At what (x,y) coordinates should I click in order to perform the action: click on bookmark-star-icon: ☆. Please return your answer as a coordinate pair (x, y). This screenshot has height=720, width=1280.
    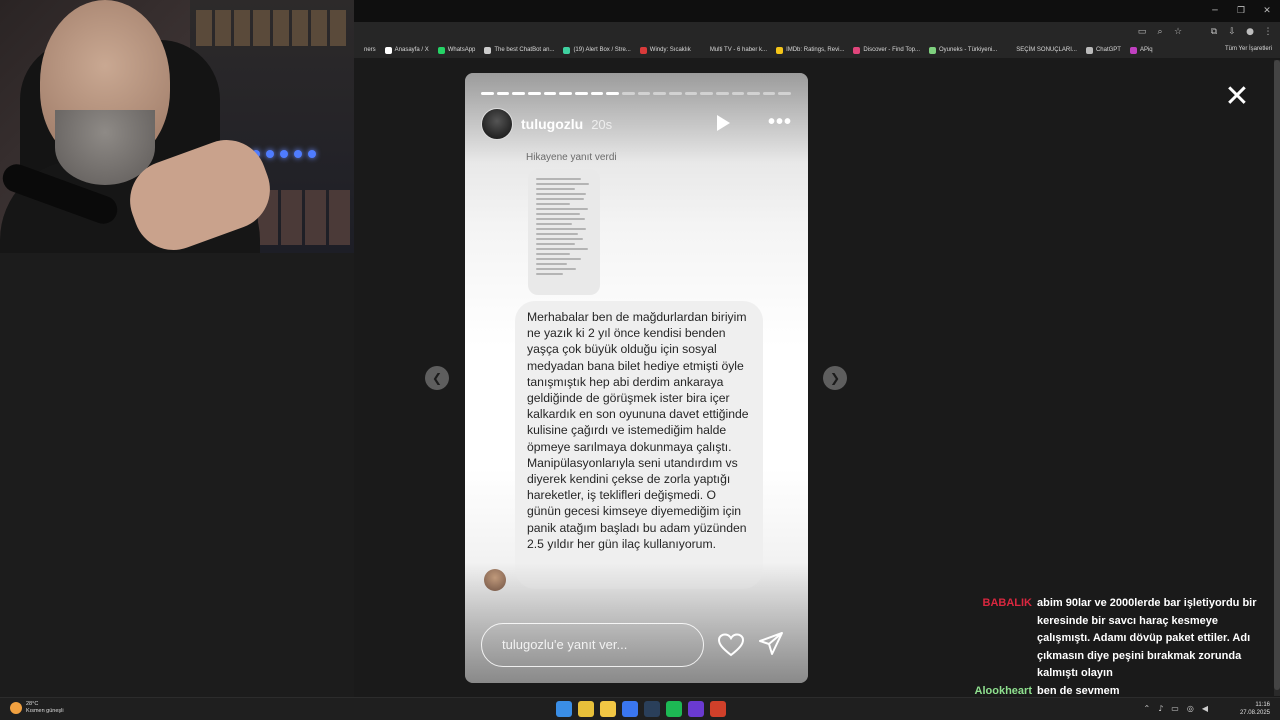
    Looking at the image, I should click on (1178, 32).